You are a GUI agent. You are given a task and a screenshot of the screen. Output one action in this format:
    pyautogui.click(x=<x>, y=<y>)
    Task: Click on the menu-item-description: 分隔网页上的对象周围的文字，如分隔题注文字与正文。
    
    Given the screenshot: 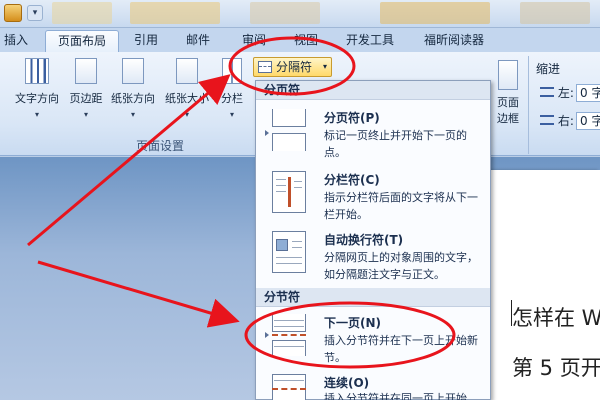 What is the action you would take?
    pyautogui.click(x=401, y=266)
    